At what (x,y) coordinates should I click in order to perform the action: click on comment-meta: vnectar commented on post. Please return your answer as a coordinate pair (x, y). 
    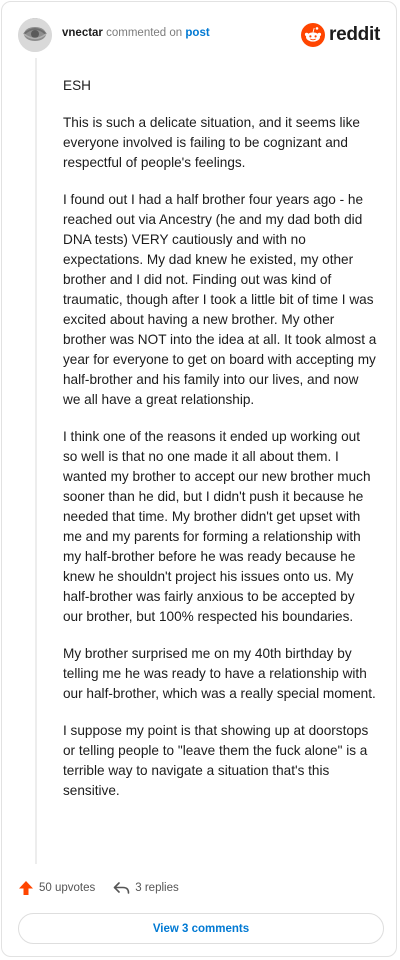
    Looking at the image, I should click on (136, 33).